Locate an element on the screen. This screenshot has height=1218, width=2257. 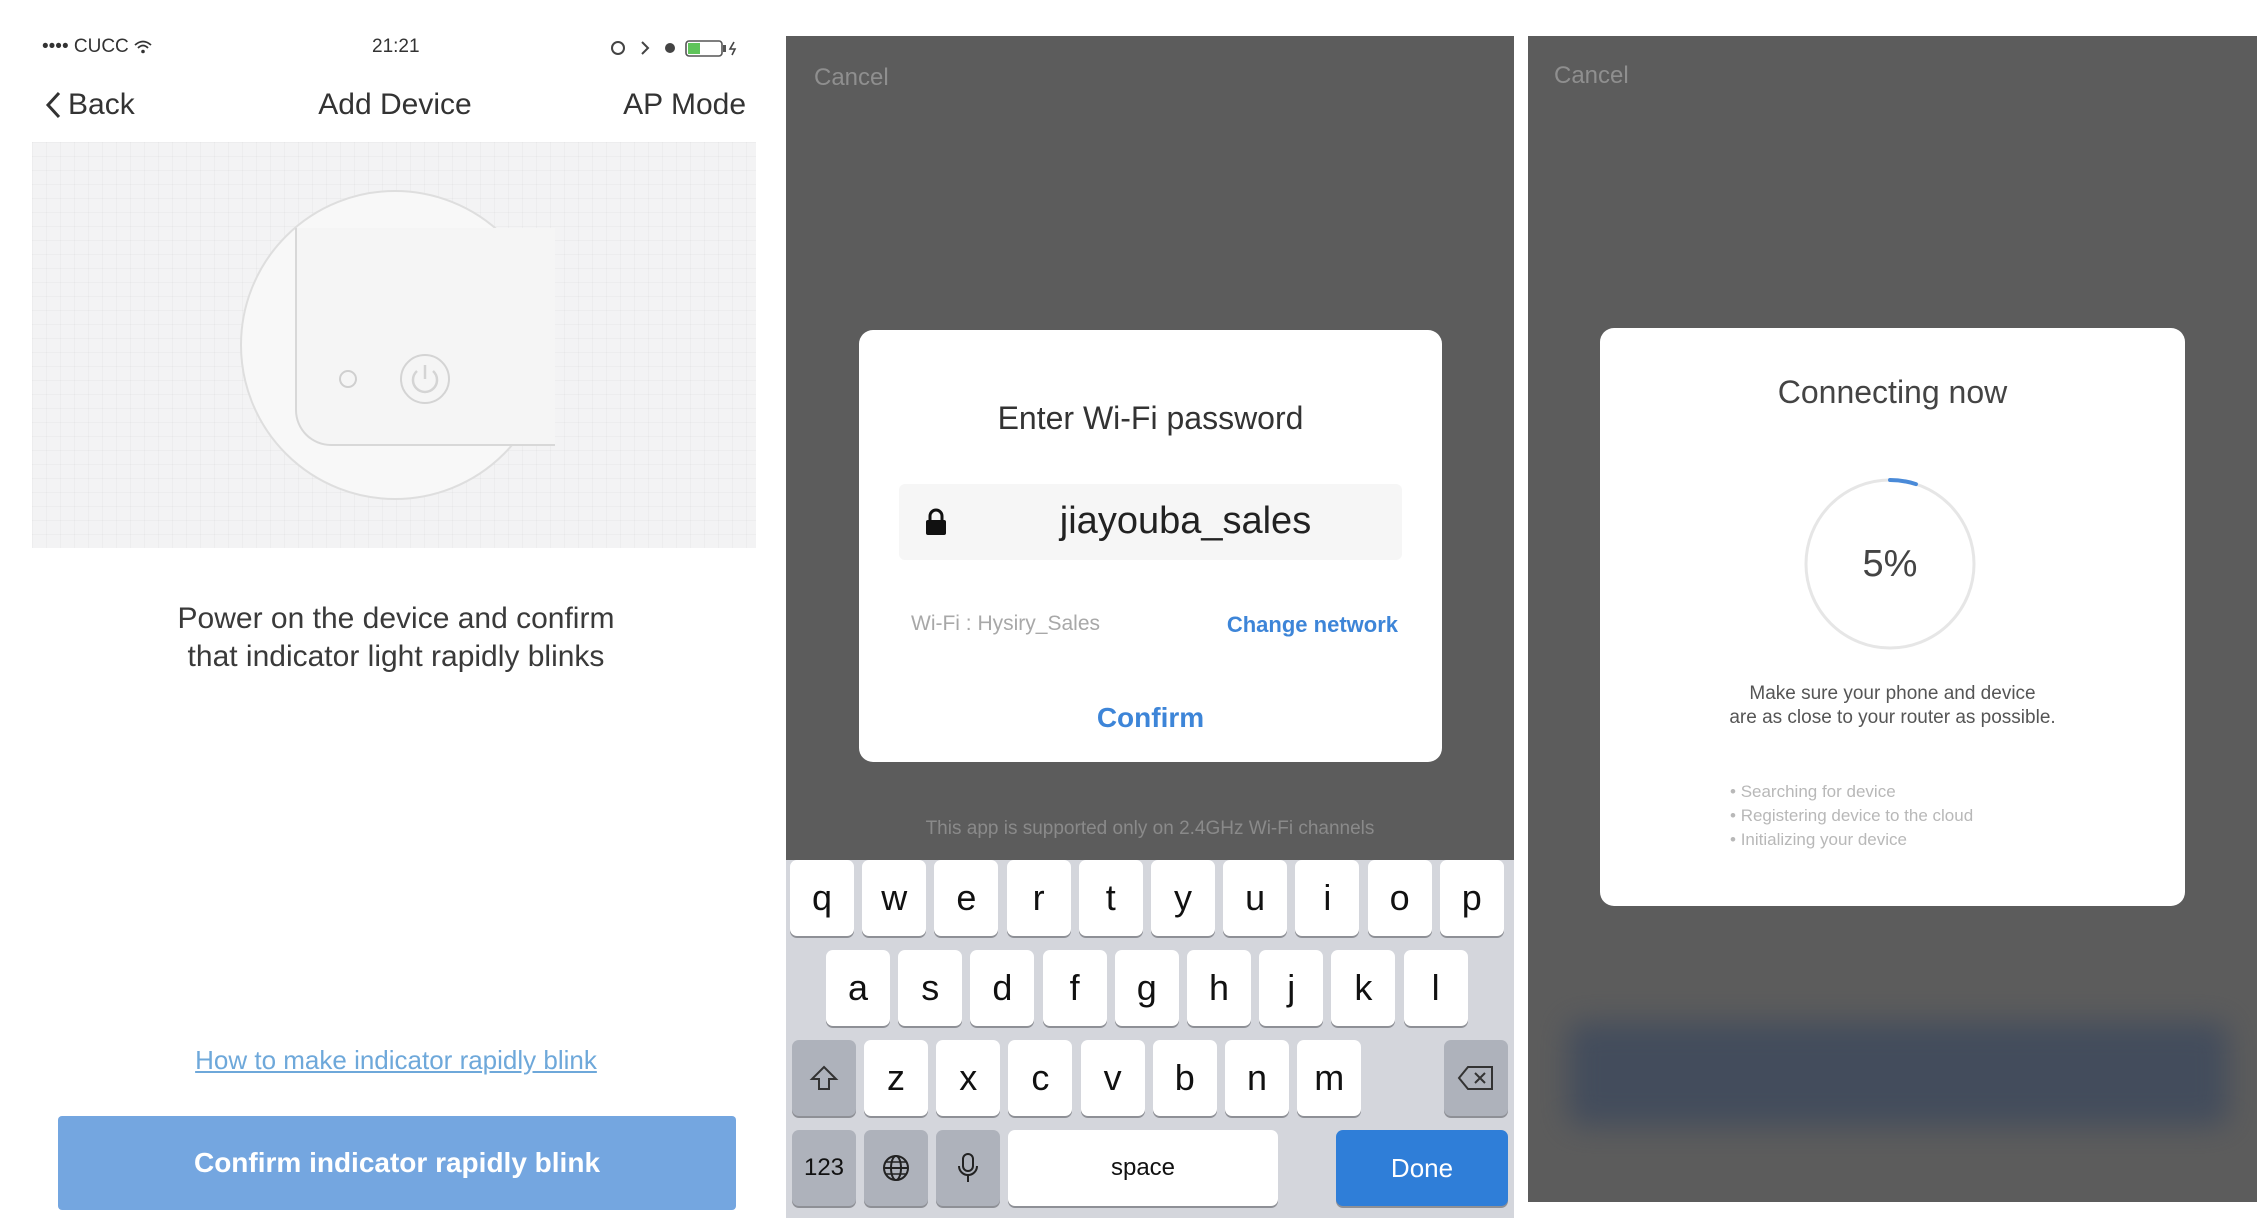
device-outline is located at coordinates (425, 337).